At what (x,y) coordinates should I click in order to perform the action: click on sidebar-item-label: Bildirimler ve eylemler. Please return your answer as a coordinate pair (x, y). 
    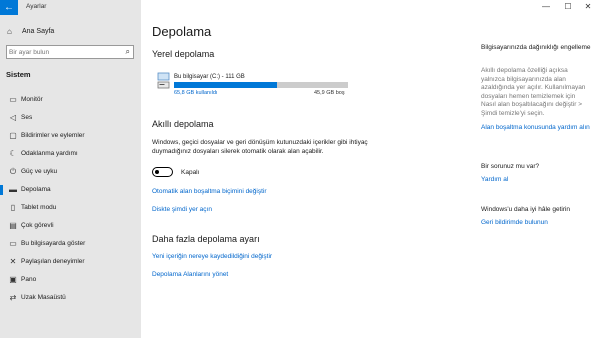
    Looking at the image, I should click on (53, 135).